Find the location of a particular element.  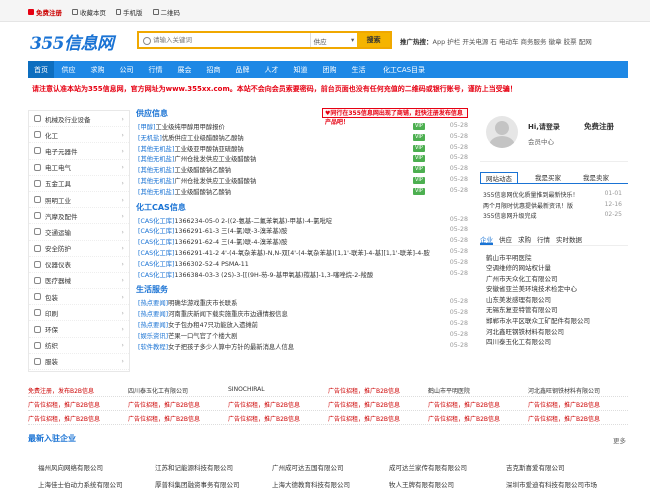

list-item: 邯郸市水平区联众工矿配件有限公司 is located at coordinates (554, 320).